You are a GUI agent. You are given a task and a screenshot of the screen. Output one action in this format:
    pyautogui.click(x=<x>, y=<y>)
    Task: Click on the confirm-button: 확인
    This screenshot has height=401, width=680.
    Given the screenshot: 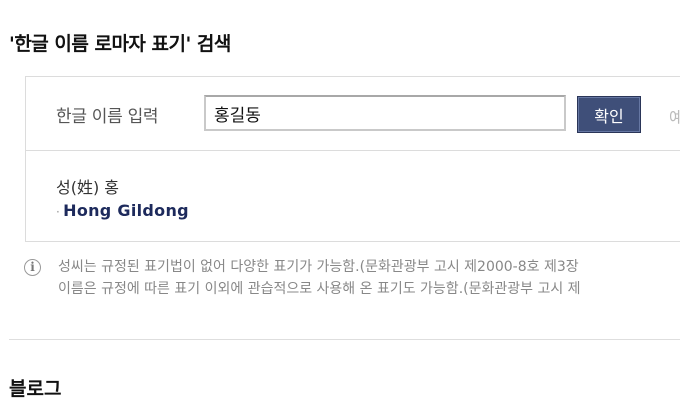 What is the action you would take?
    pyautogui.click(x=609, y=114)
    